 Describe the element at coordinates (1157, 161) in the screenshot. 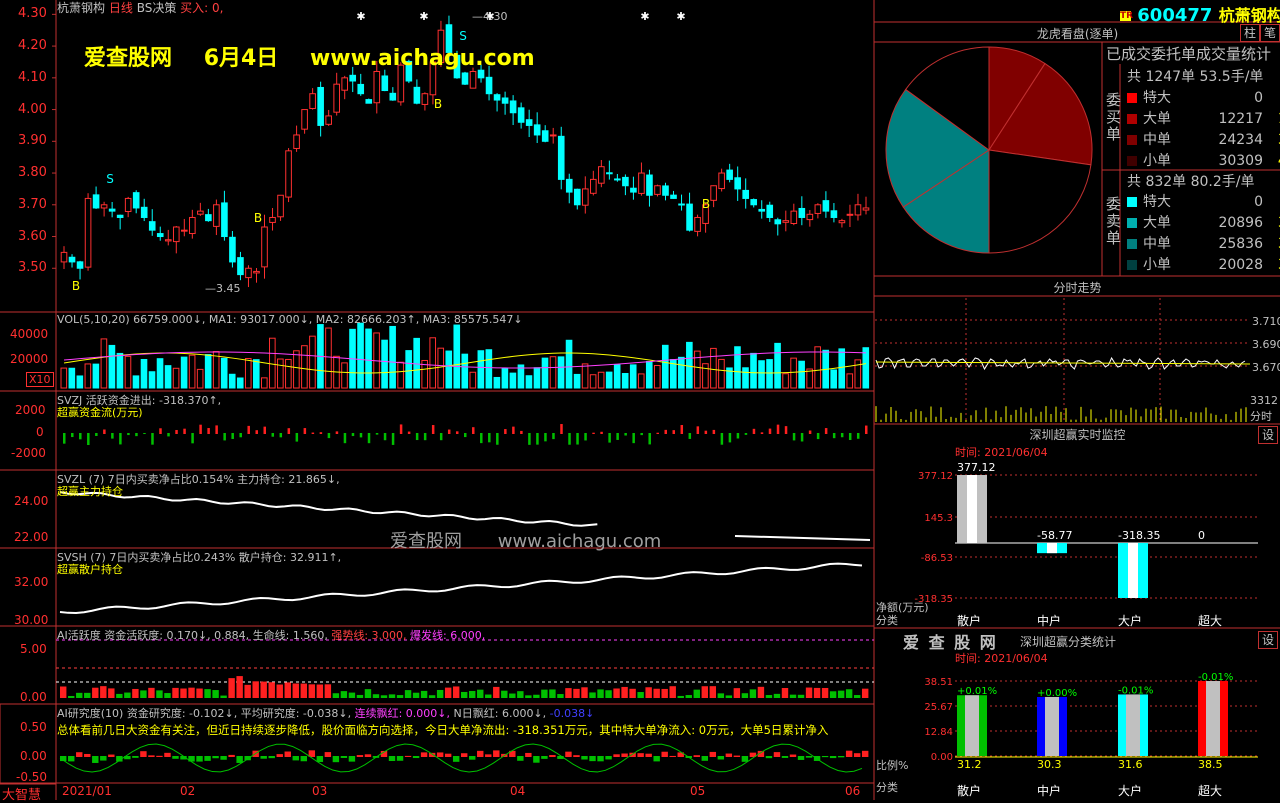

I see `row-name: 小单` at that location.